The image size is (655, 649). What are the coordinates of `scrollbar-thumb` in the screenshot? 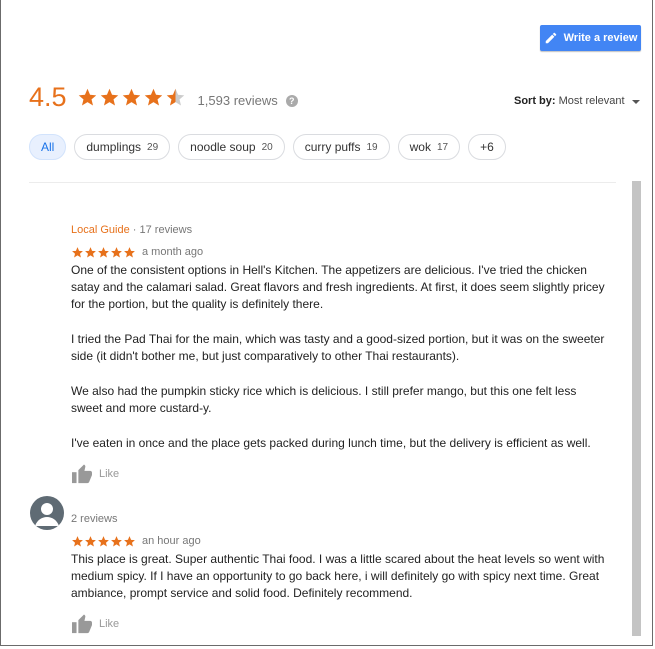 It's located at (636, 408).